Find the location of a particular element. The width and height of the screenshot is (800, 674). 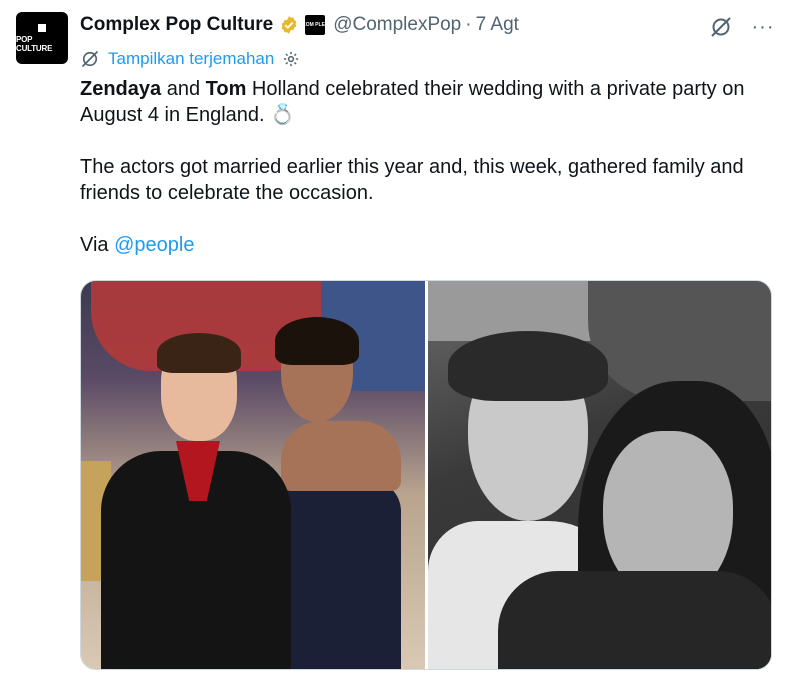

affiliate-badge-text: COM PLEX is located at coordinates (315, 24).